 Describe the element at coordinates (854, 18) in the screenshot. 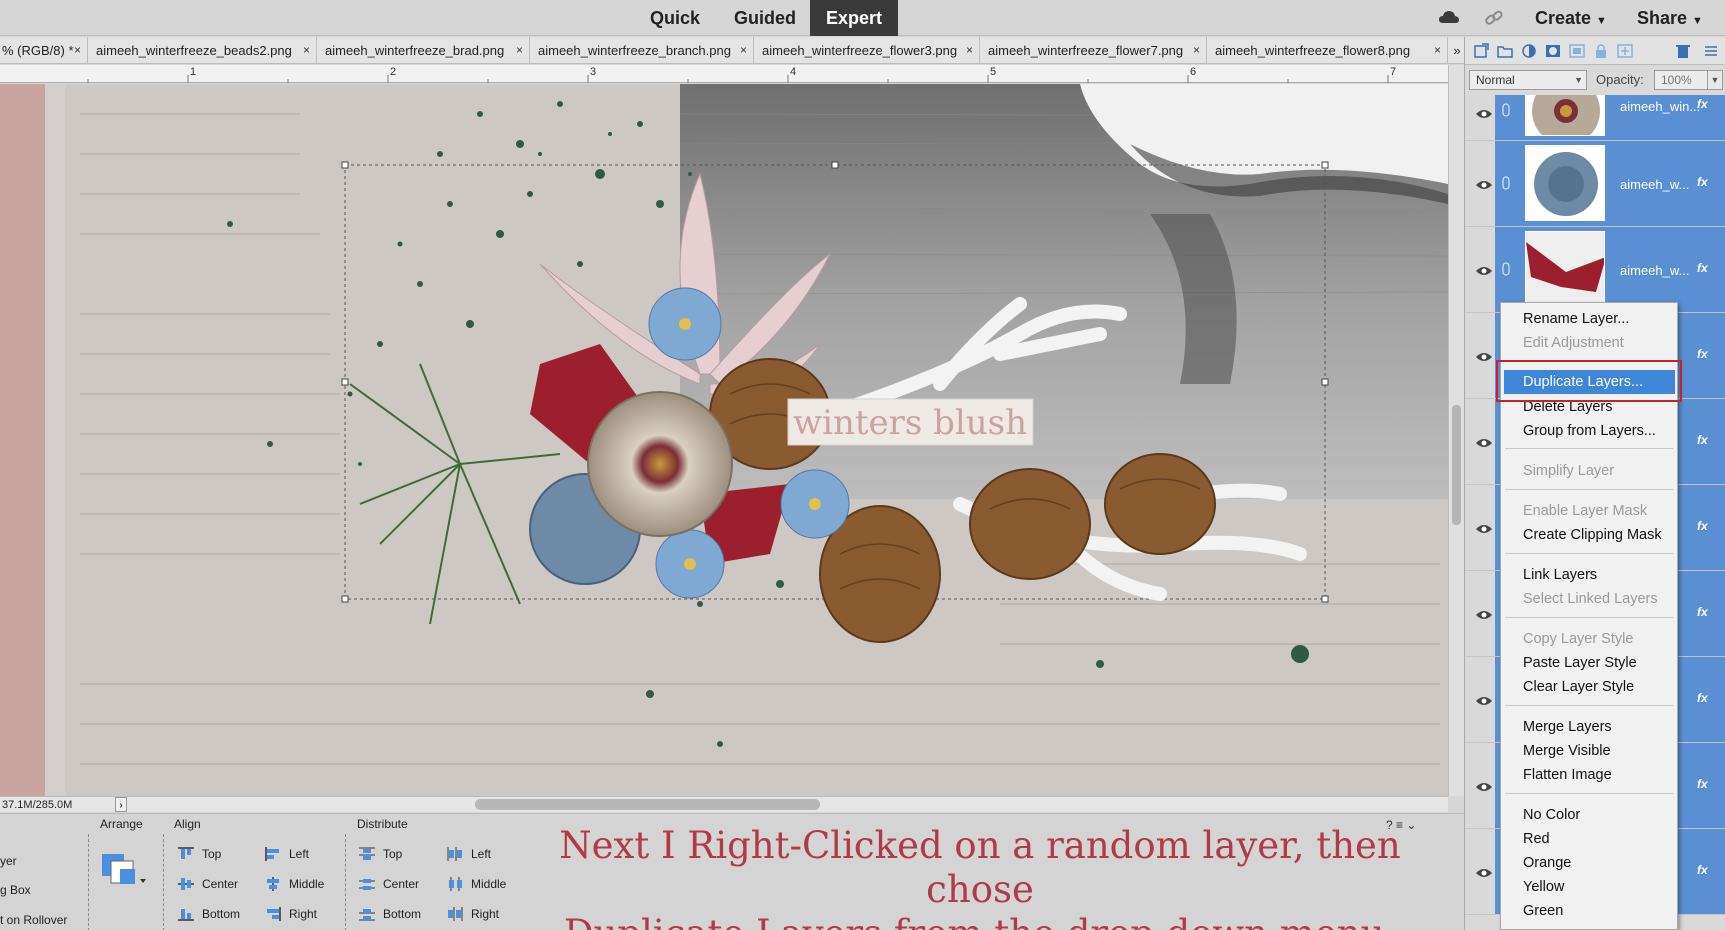

I see `mode-expert-tab: Expert` at that location.